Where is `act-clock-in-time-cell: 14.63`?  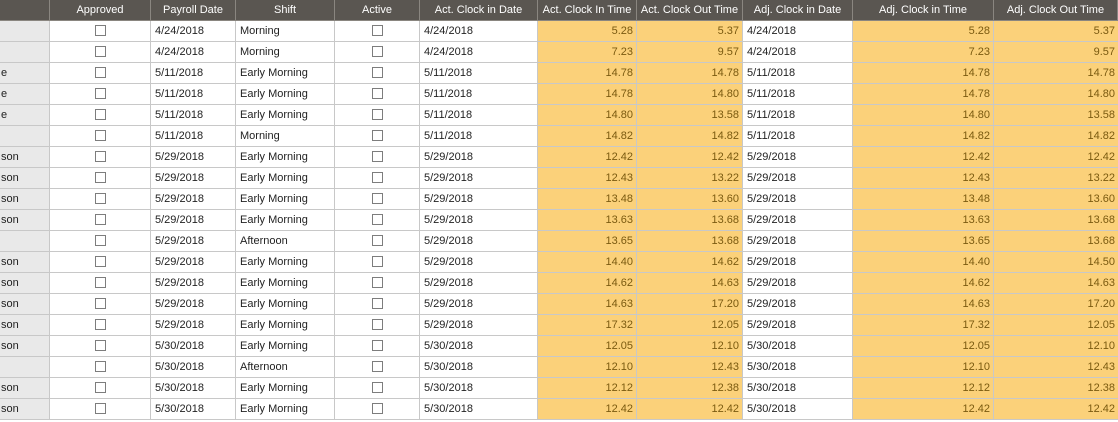
act-clock-in-time-cell: 14.63 is located at coordinates (587, 304).